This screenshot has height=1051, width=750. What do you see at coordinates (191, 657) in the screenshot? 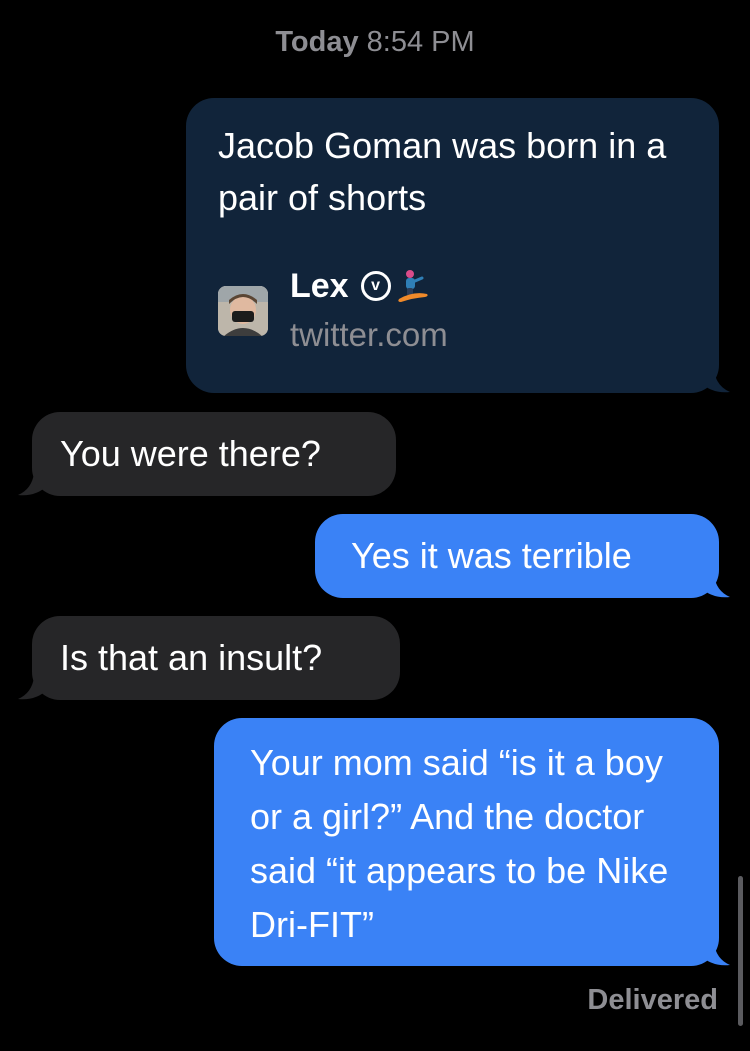
I see `received-message-text: Is that an insult?` at bounding box center [191, 657].